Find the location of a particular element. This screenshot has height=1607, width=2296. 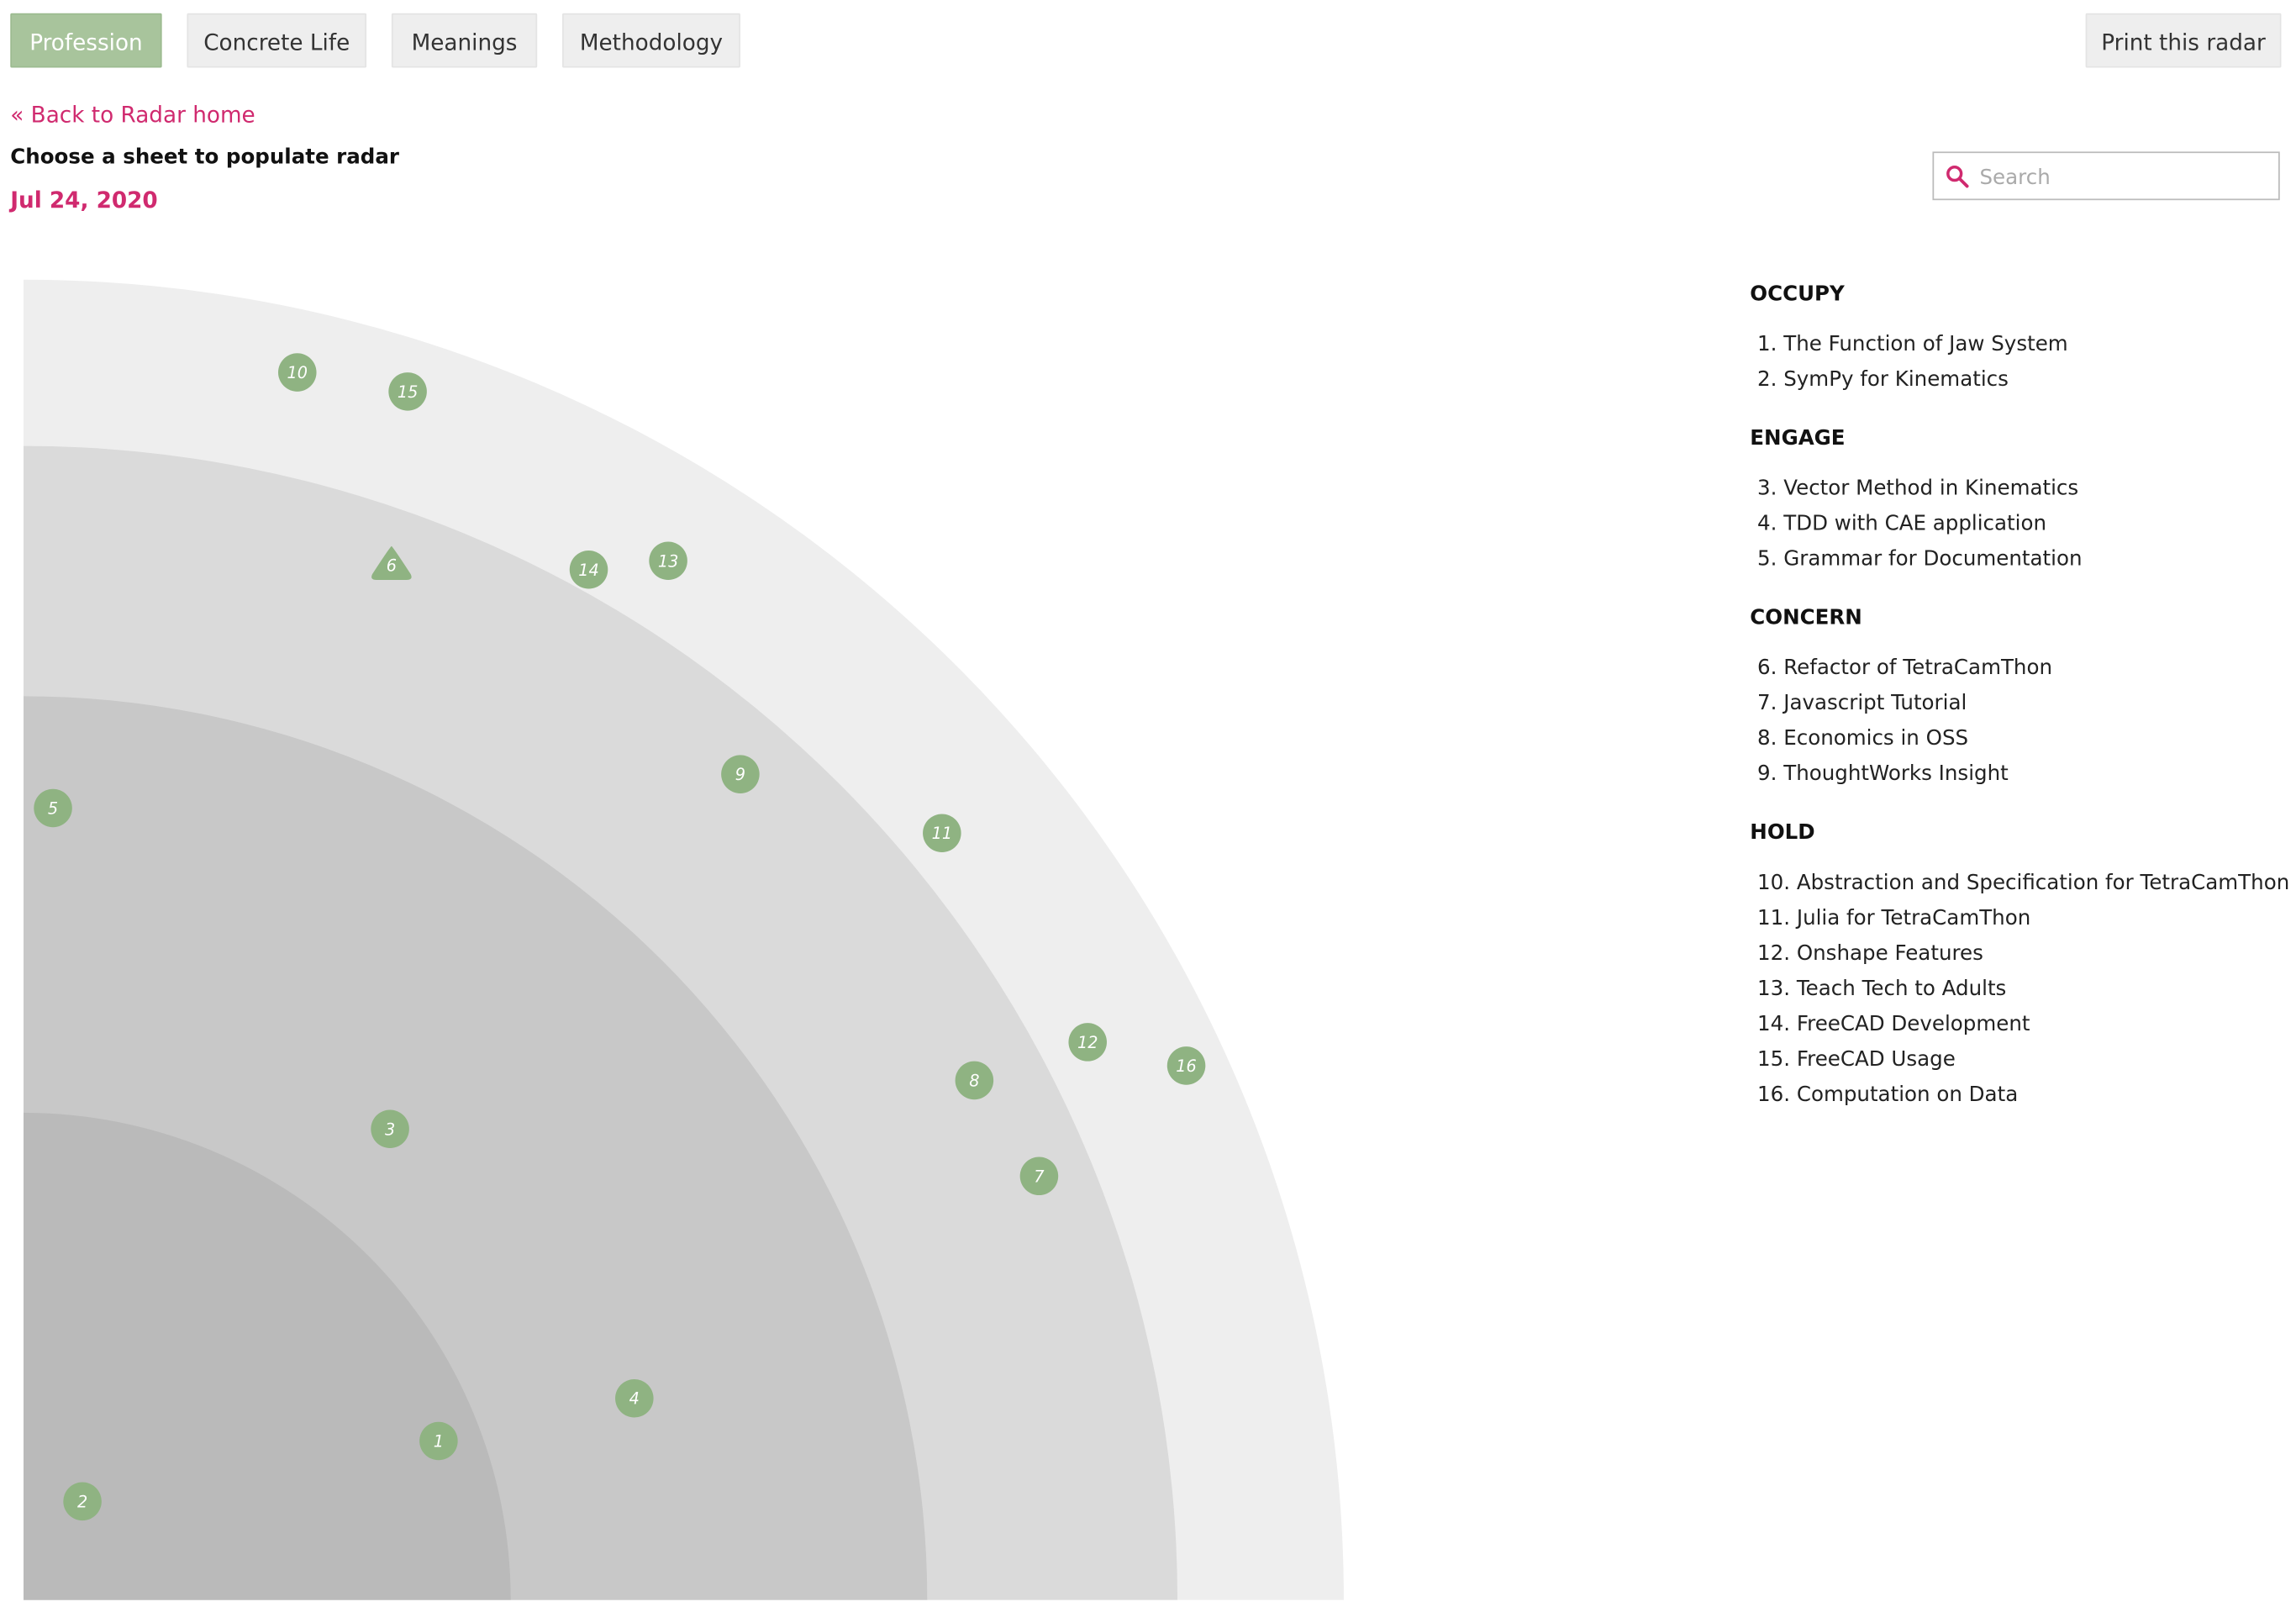

blip-1: 1 is located at coordinates (438, 1441).